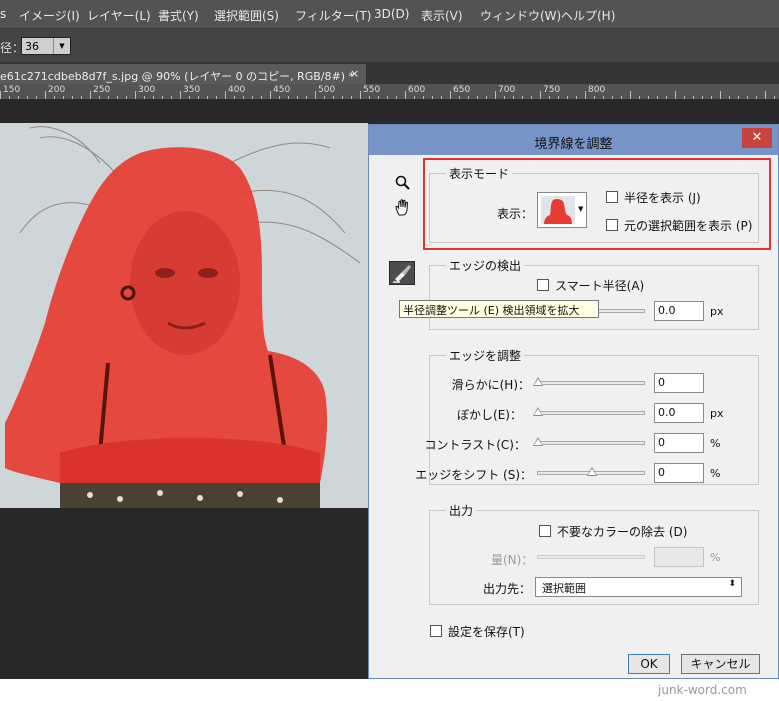 Image resolution: width=779 pixels, height=701 pixels. Describe the element at coordinates (417, 90) in the screenshot. I see `ruler-label: 600` at that location.